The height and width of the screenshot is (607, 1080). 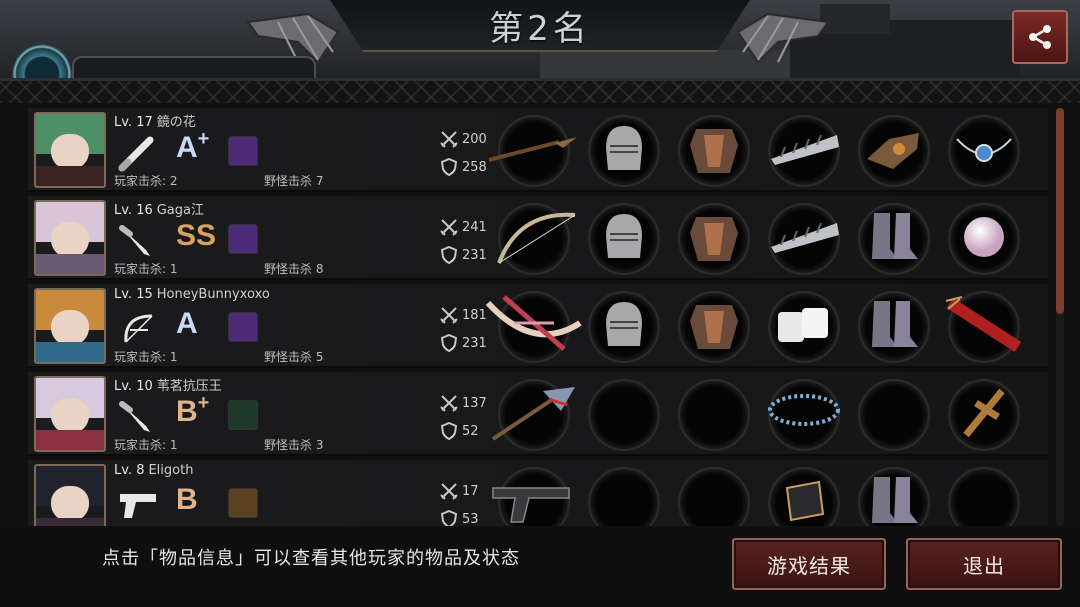 What do you see at coordinates (192, 294) in the screenshot?
I see `player-level-name: Lv. 15 HoneyBunnyxoxo` at bounding box center [192, 294].